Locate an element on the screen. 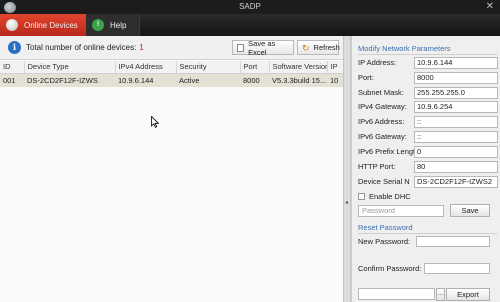 This screenshot has height=302, width=500. tab-help-label: Help is located at coordinates (118, 25).